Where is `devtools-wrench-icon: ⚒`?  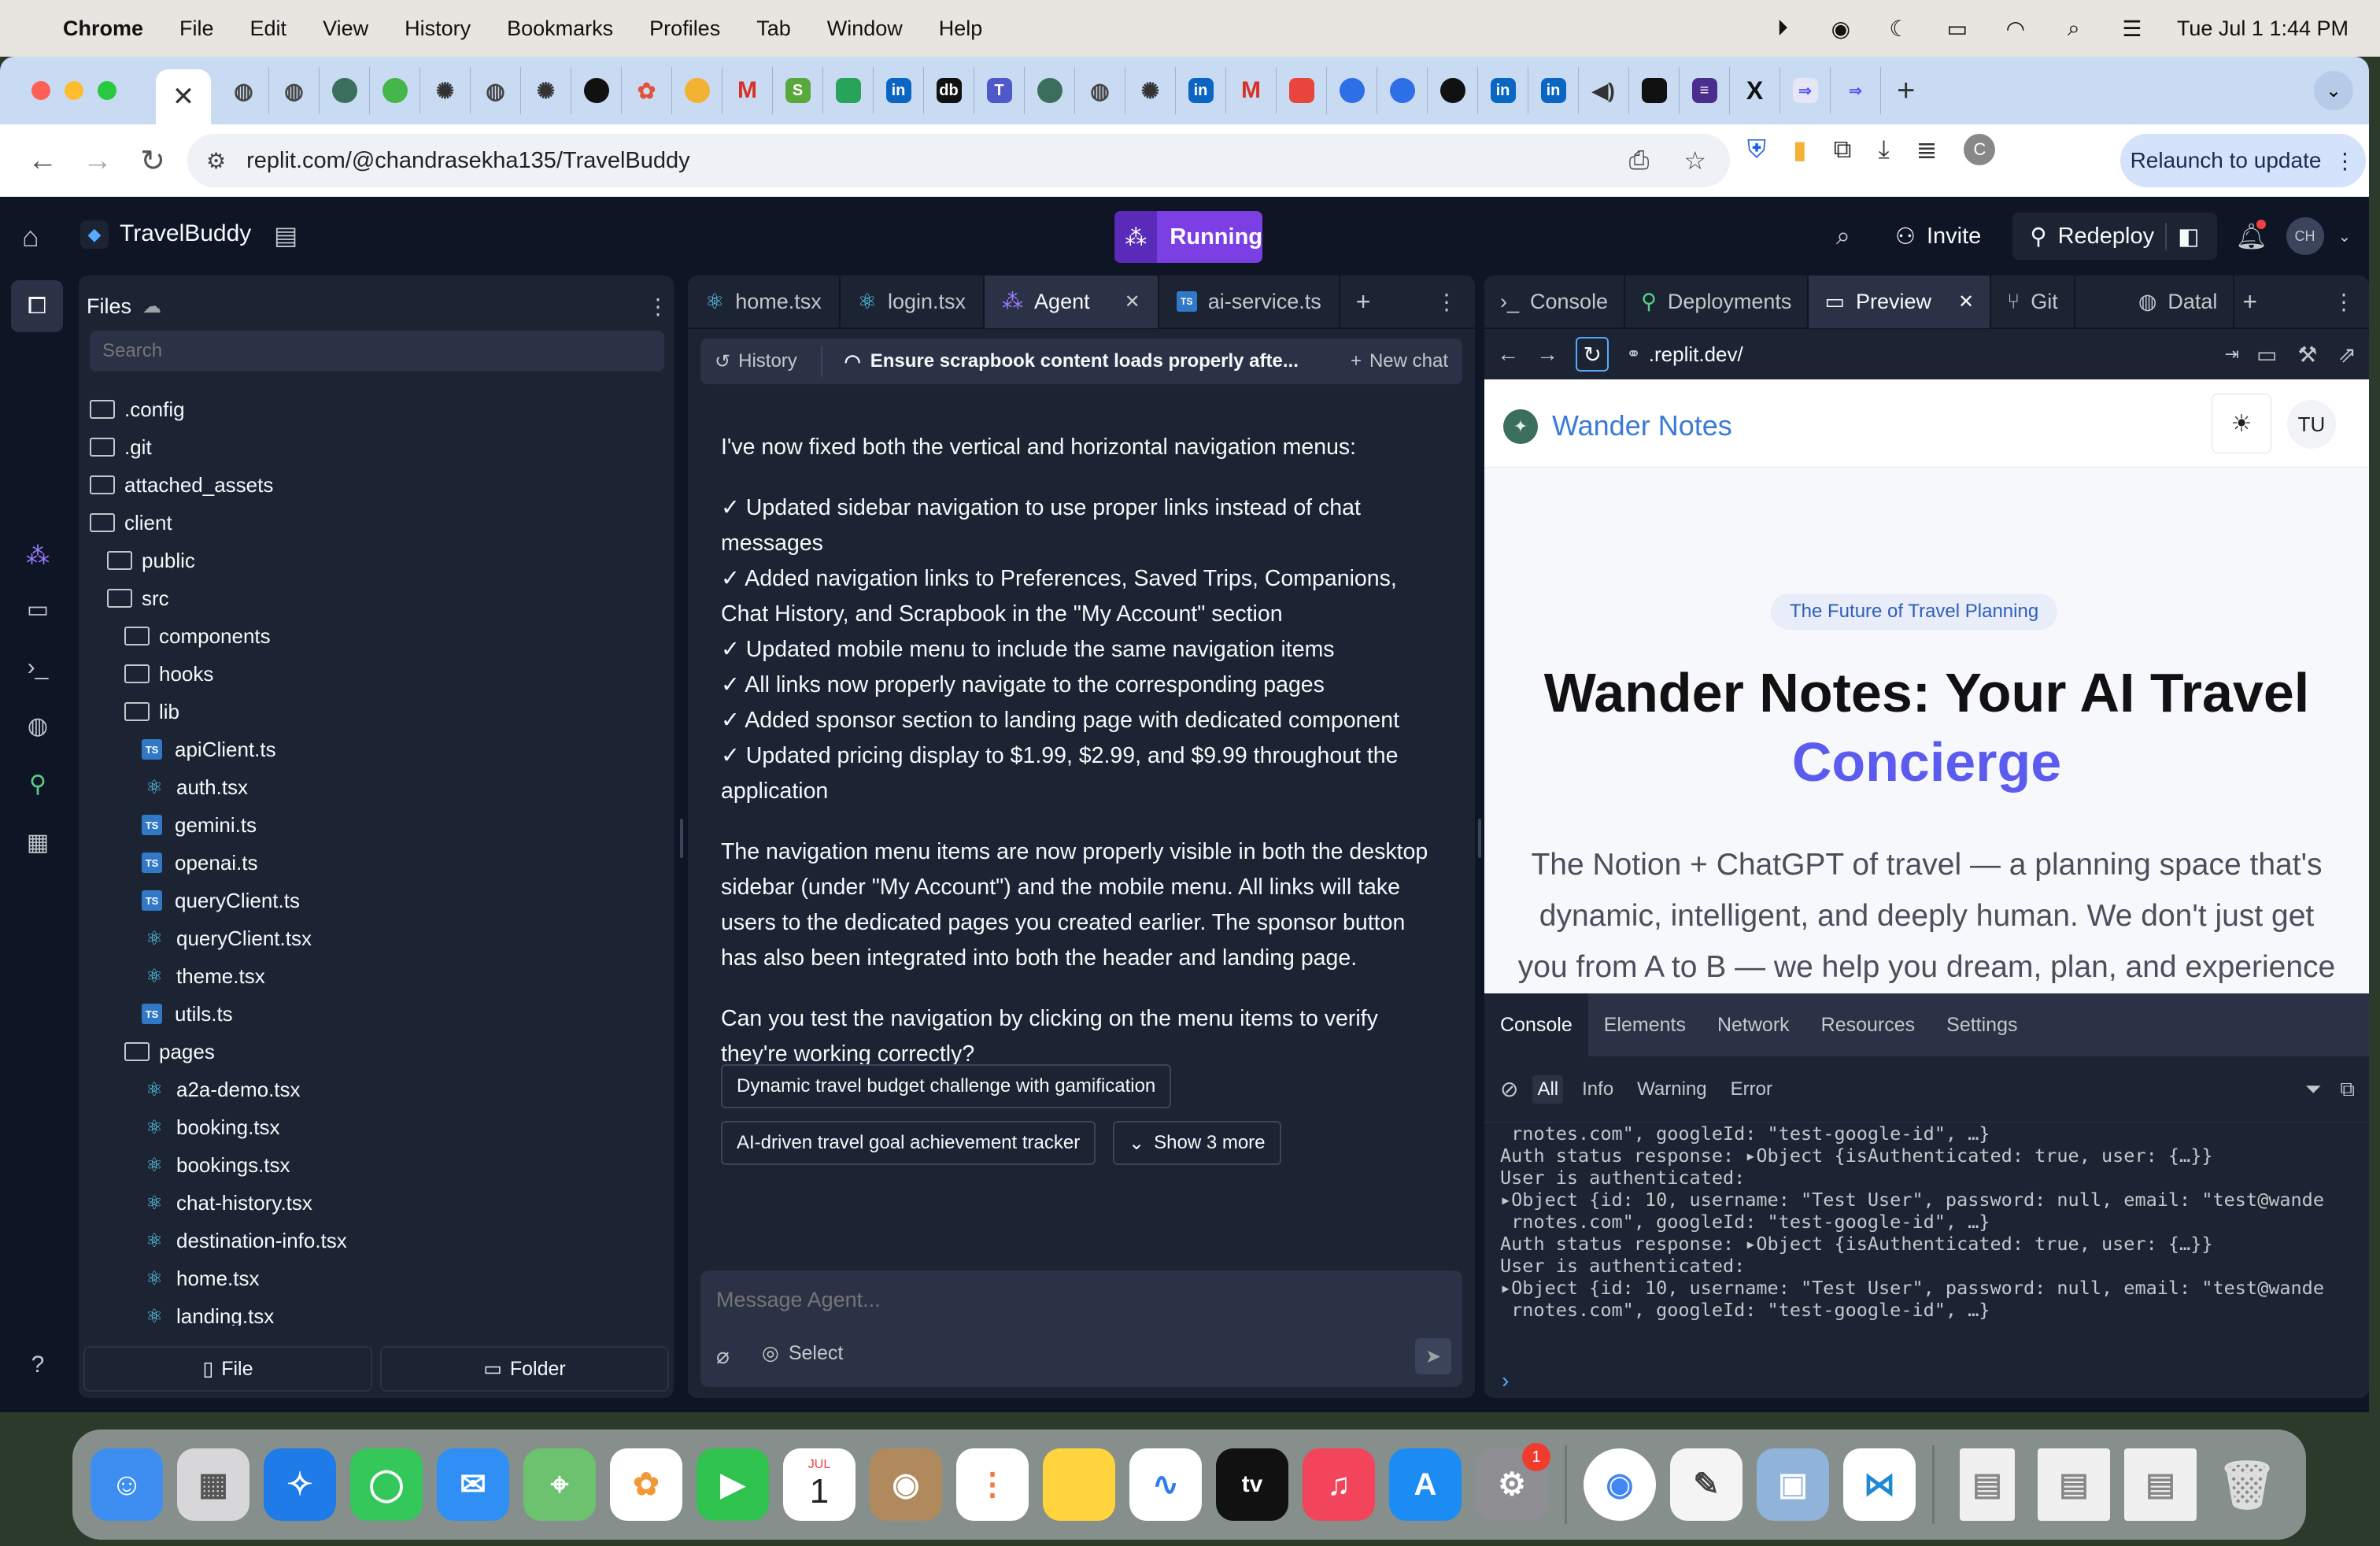
devtools-wrench-icon: ⚒ is located at coordinates (2307, 355).